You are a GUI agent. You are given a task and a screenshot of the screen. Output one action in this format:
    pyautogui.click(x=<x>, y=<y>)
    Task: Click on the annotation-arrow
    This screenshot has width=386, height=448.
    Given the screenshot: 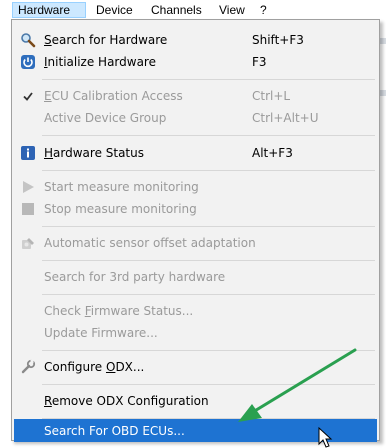 What is the action you would take?
    pyautogui.click(x=297, y=385)
    